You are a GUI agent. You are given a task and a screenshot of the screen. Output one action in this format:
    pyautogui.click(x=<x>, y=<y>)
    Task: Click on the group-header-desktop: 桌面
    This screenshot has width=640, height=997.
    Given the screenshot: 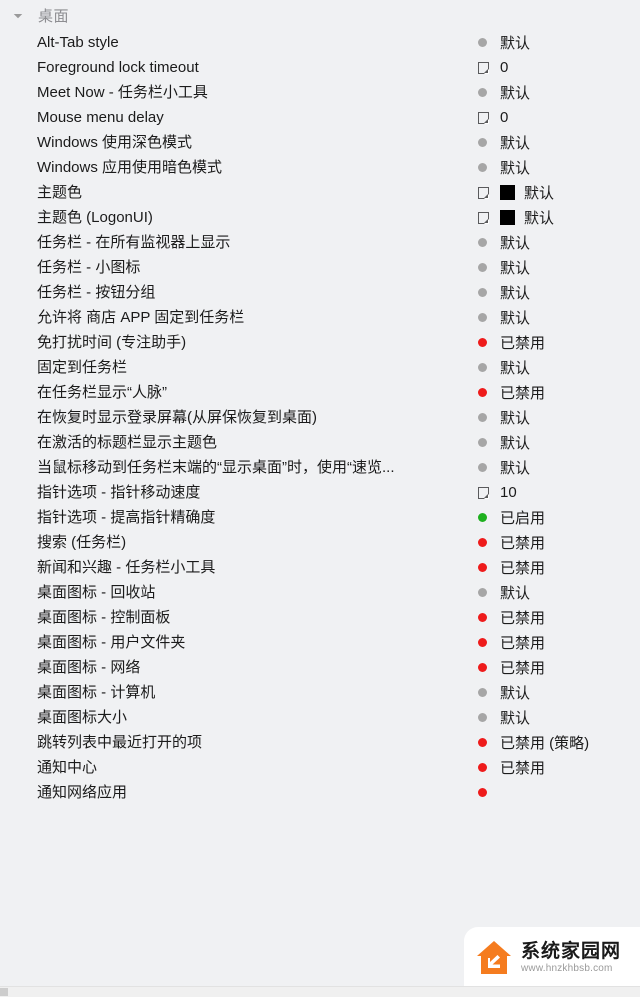 What is the action you would take?
    pyautogui.click(x=320, y=15)
    